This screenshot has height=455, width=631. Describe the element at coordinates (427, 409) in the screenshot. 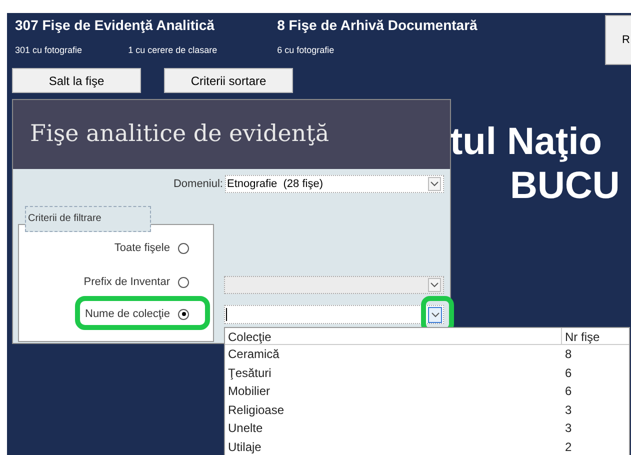

I see `dropdown-option: Religioase 3` at that location.